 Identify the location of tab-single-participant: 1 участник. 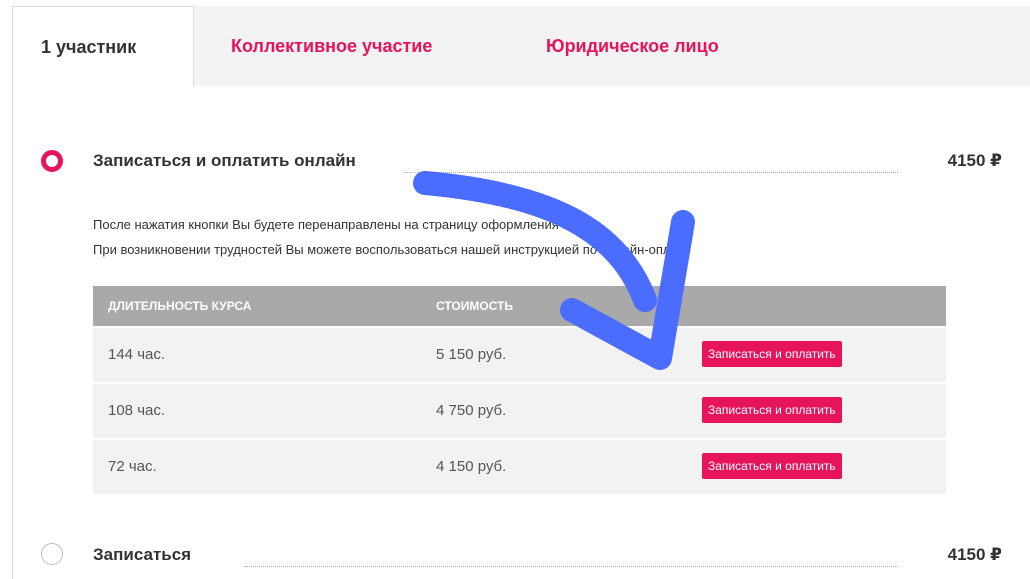
(103, 47).